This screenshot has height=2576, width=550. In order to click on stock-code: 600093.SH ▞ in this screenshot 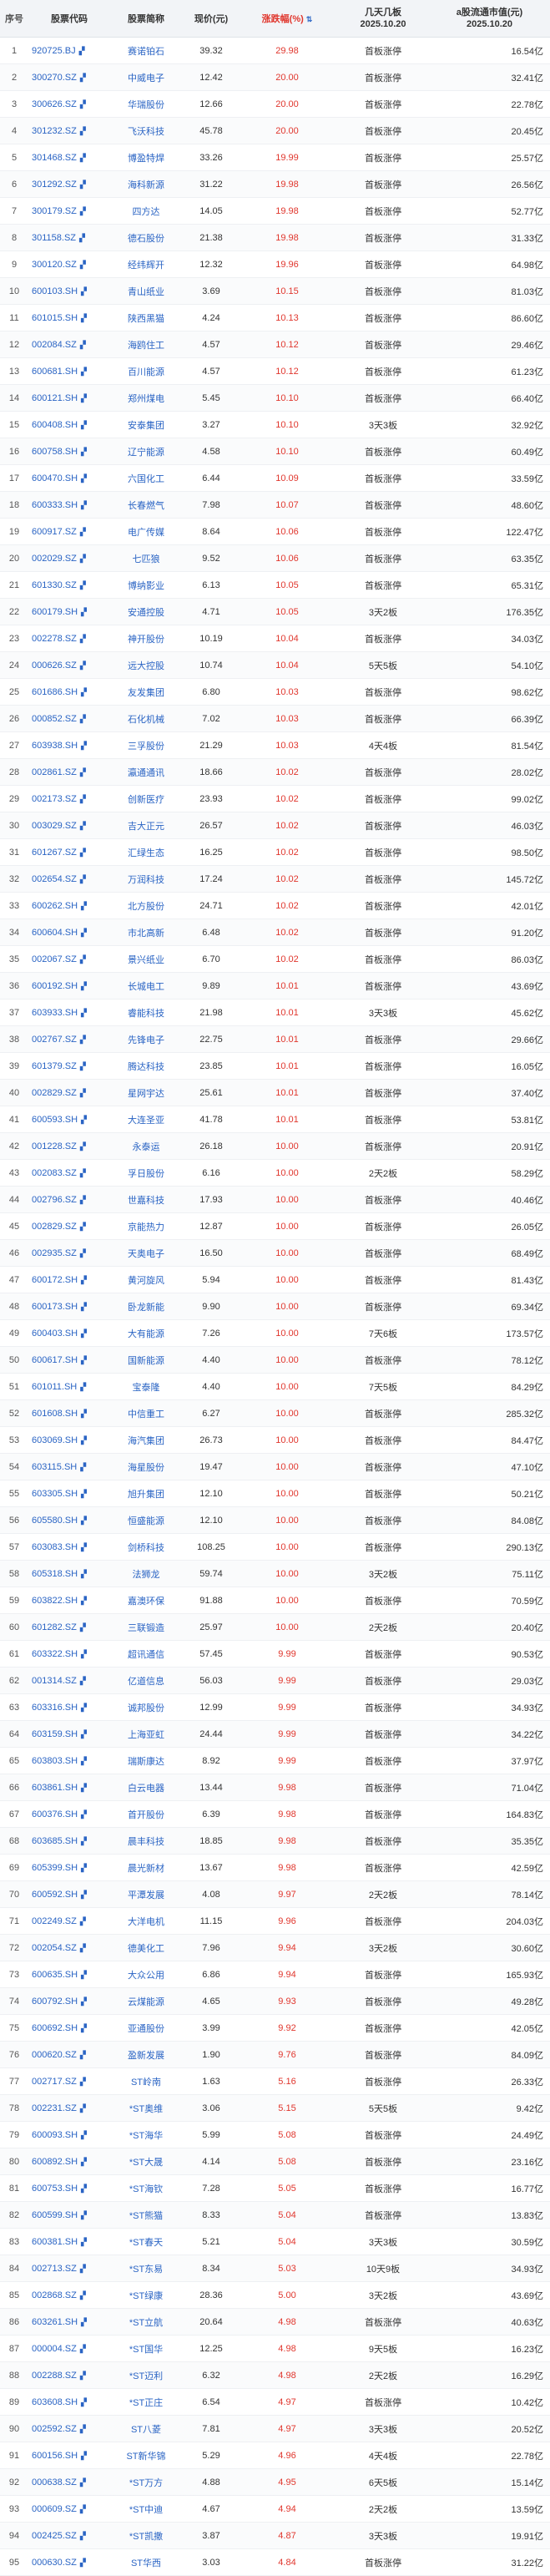, I will do `click(69, 2135)`.